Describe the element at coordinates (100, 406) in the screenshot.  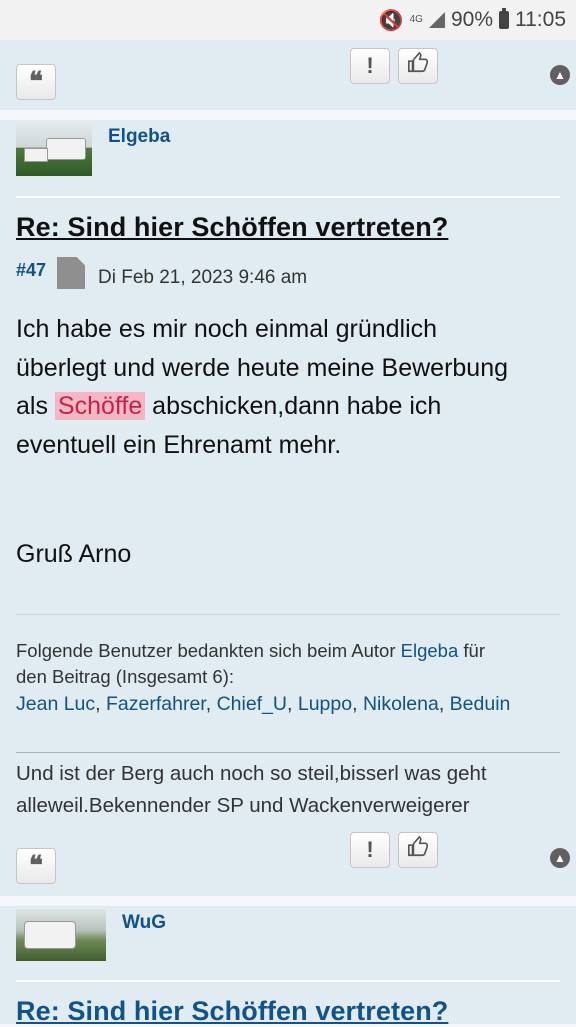
I see `search-highlight: Schöffe` at that location.